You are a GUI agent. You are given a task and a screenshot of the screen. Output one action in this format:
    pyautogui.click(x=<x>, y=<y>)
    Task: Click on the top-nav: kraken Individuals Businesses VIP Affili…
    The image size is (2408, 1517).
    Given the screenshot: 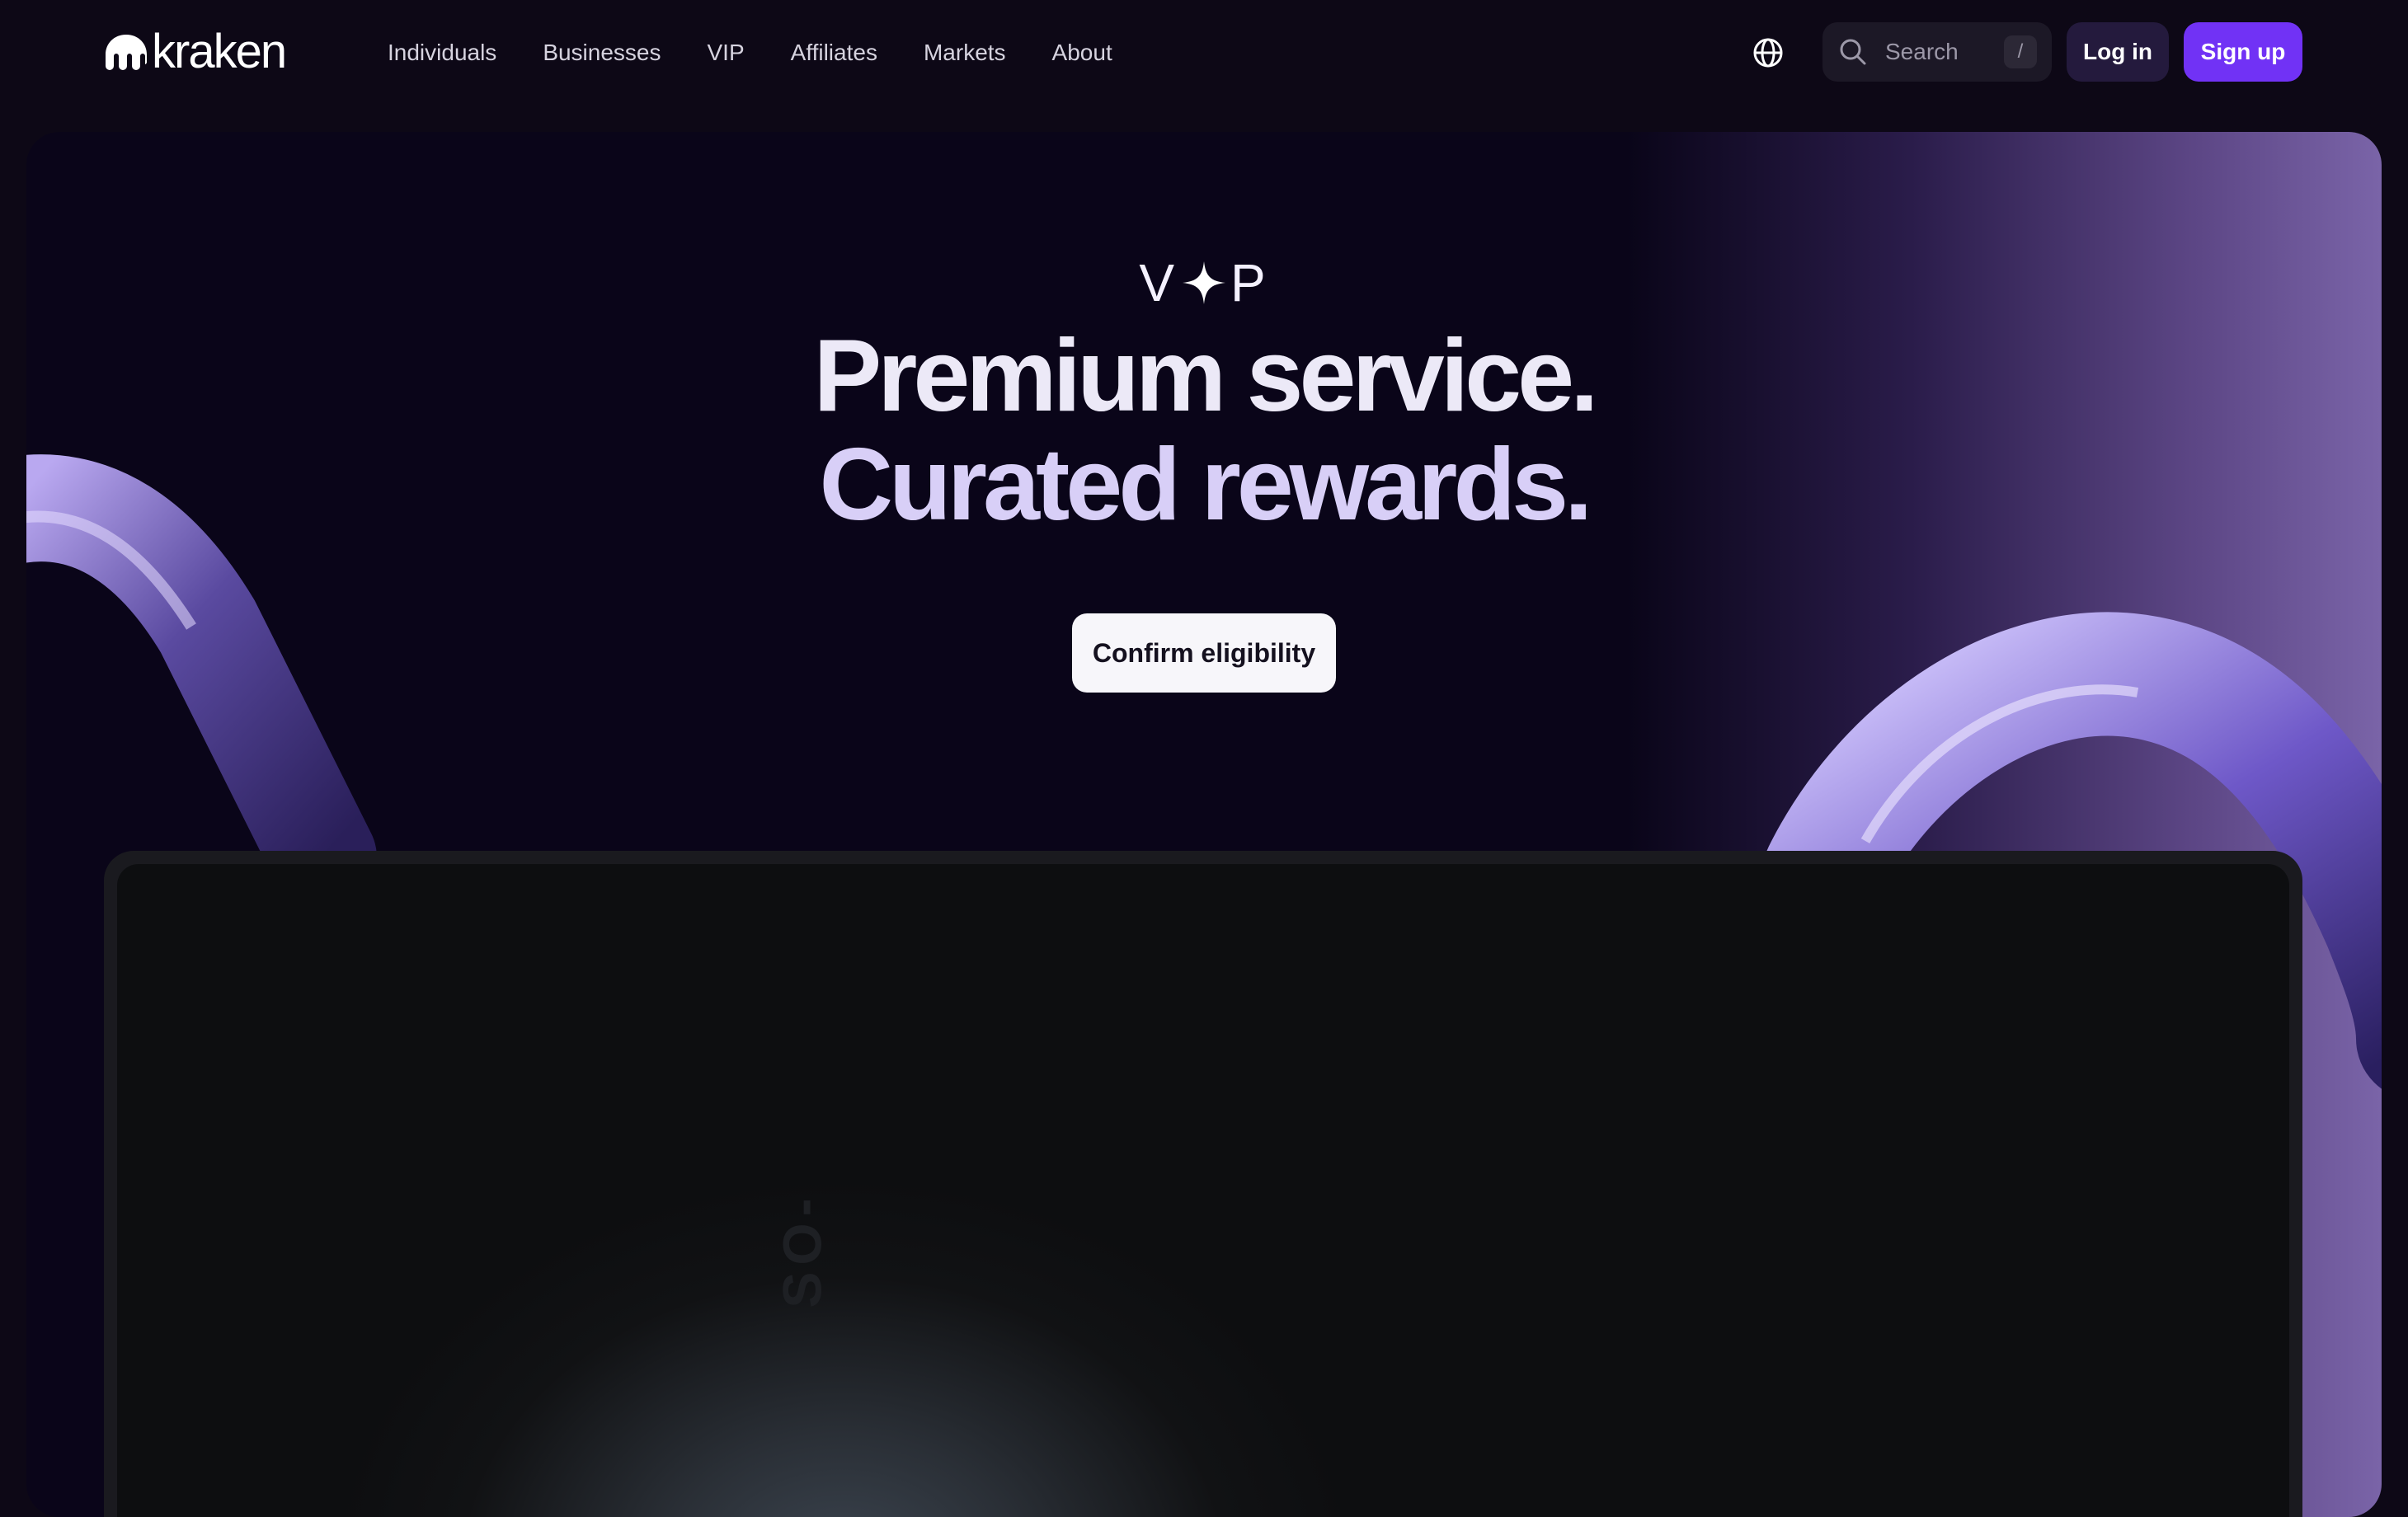 What is the action you would take?
    pyautogui.click(x=1204, y=52)
    